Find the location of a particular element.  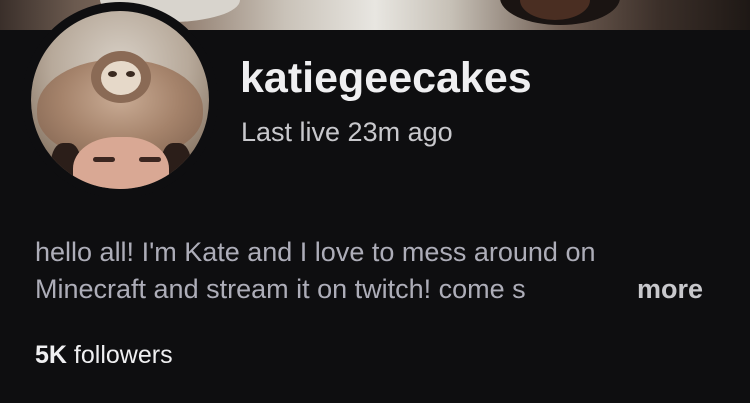

followers-count: 5K followers is located at coordinates (104, 355).